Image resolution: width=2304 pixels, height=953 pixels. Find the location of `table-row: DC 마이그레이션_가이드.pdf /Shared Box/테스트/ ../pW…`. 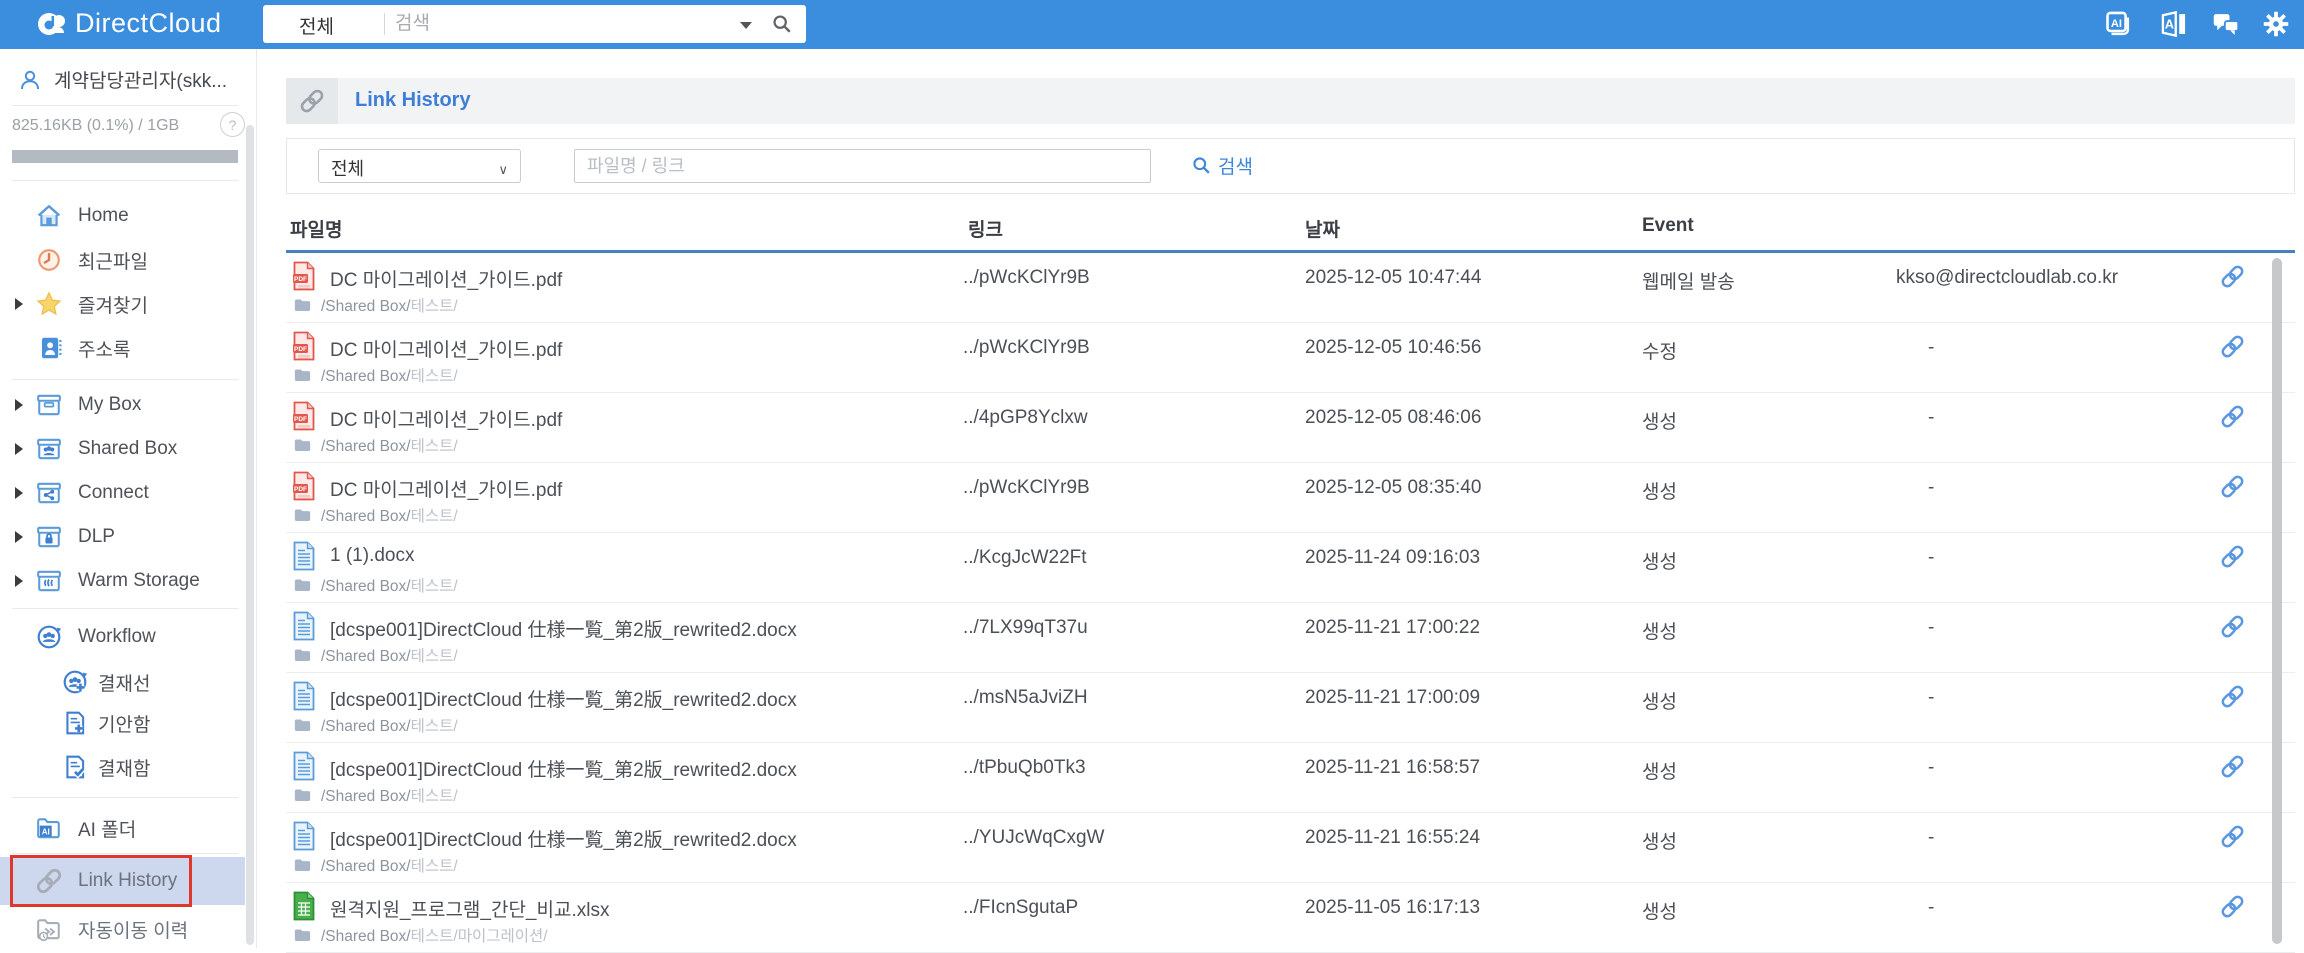

table-row: DC 마이그레이션_가이드.pdf /Shared Box/테스트/ ../pW… is located at coordinates (1290, 358).